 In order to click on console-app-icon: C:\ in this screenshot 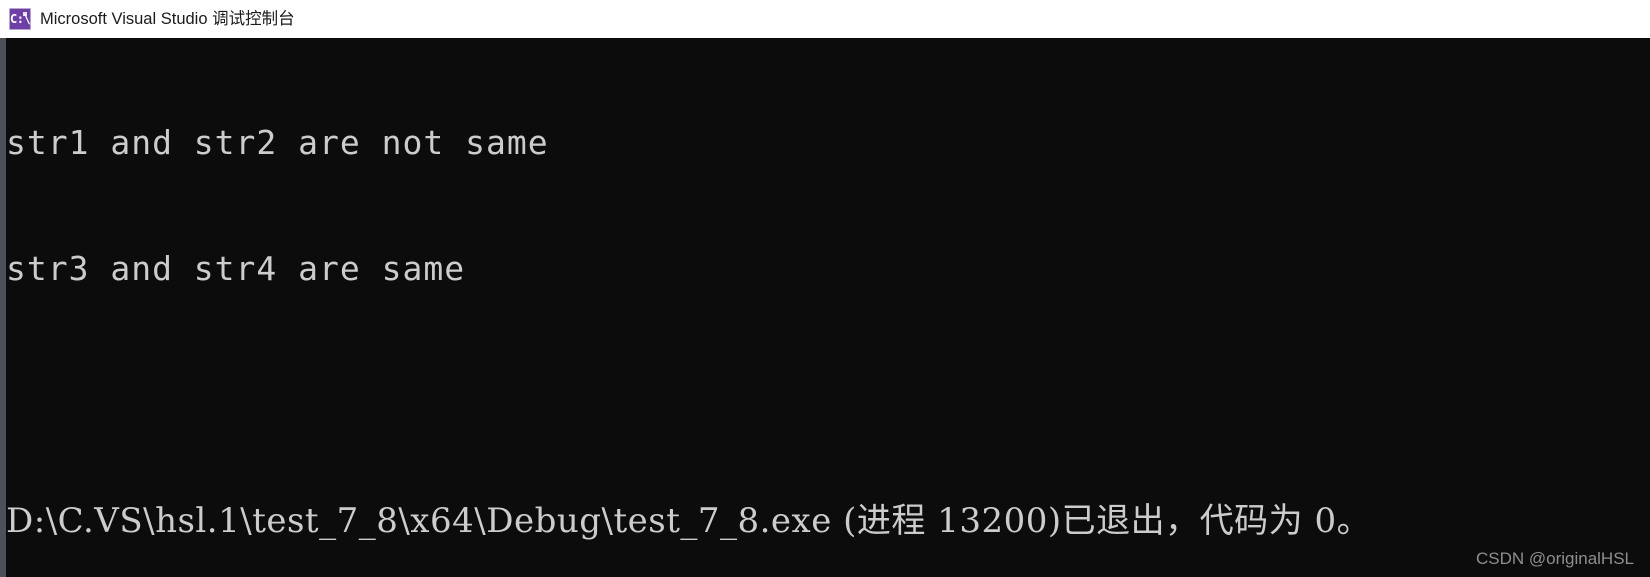, I will do `click(20, 19)`.